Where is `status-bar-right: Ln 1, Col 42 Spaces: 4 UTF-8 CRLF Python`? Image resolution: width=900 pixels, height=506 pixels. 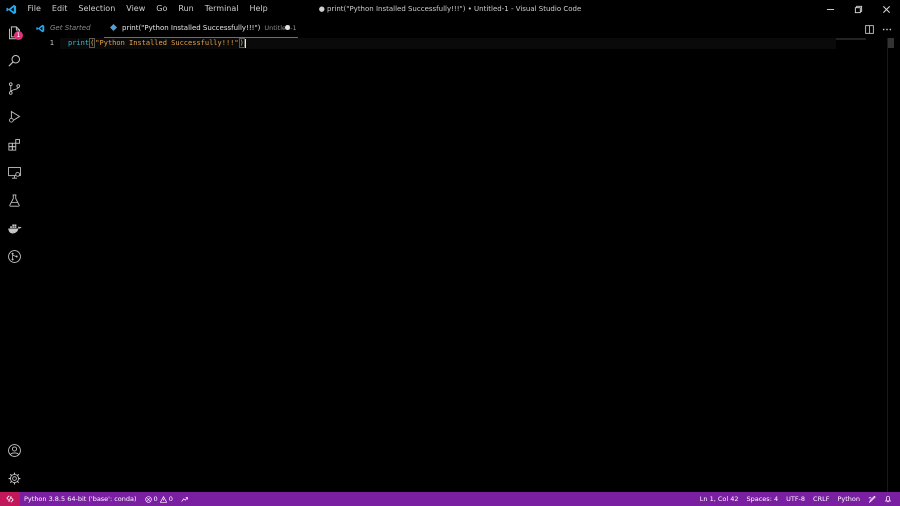
status-bar-right: Ln 1, Col 42 Spaces: 4 UTF-8 CRLF Python is located at coordinates (796, 499).